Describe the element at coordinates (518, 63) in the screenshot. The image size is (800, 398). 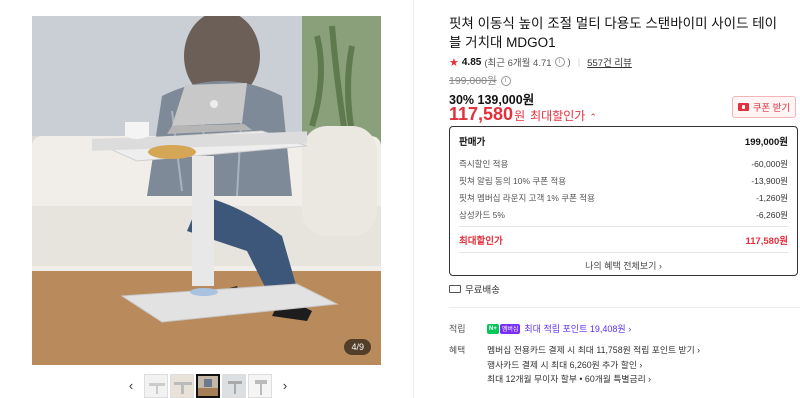
I see `rating-recent: (최근 6개월 4.71` at that location.